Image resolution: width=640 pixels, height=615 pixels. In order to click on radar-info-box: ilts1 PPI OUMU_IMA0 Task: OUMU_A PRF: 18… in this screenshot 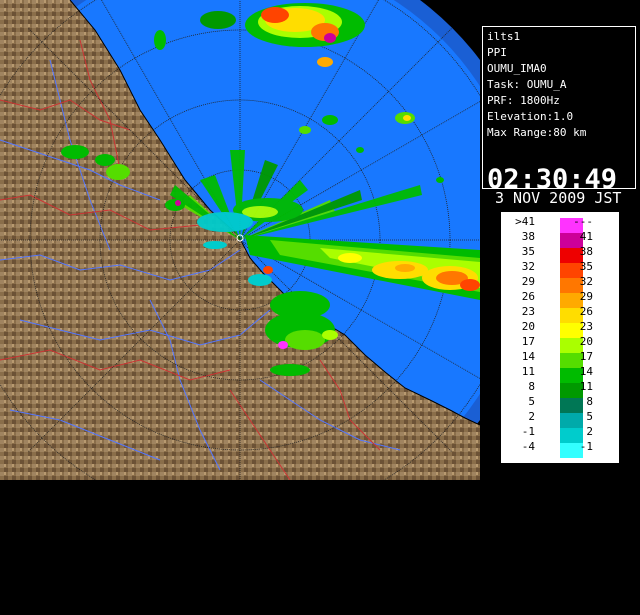, I will do `click(559, 116)`.